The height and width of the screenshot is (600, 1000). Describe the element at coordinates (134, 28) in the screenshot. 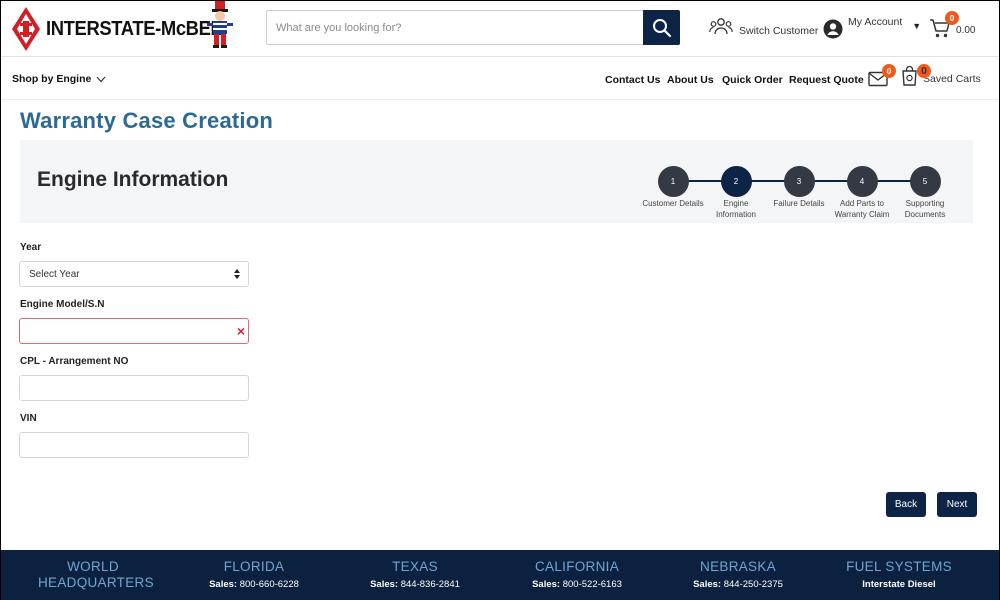

I see `logo-text: INTERSTATE-McBEE` at that location.